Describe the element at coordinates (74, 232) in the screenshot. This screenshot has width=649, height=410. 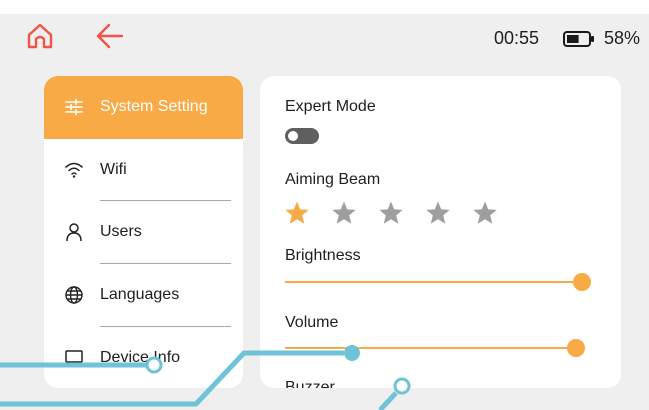
I see `user-icon` at that location.